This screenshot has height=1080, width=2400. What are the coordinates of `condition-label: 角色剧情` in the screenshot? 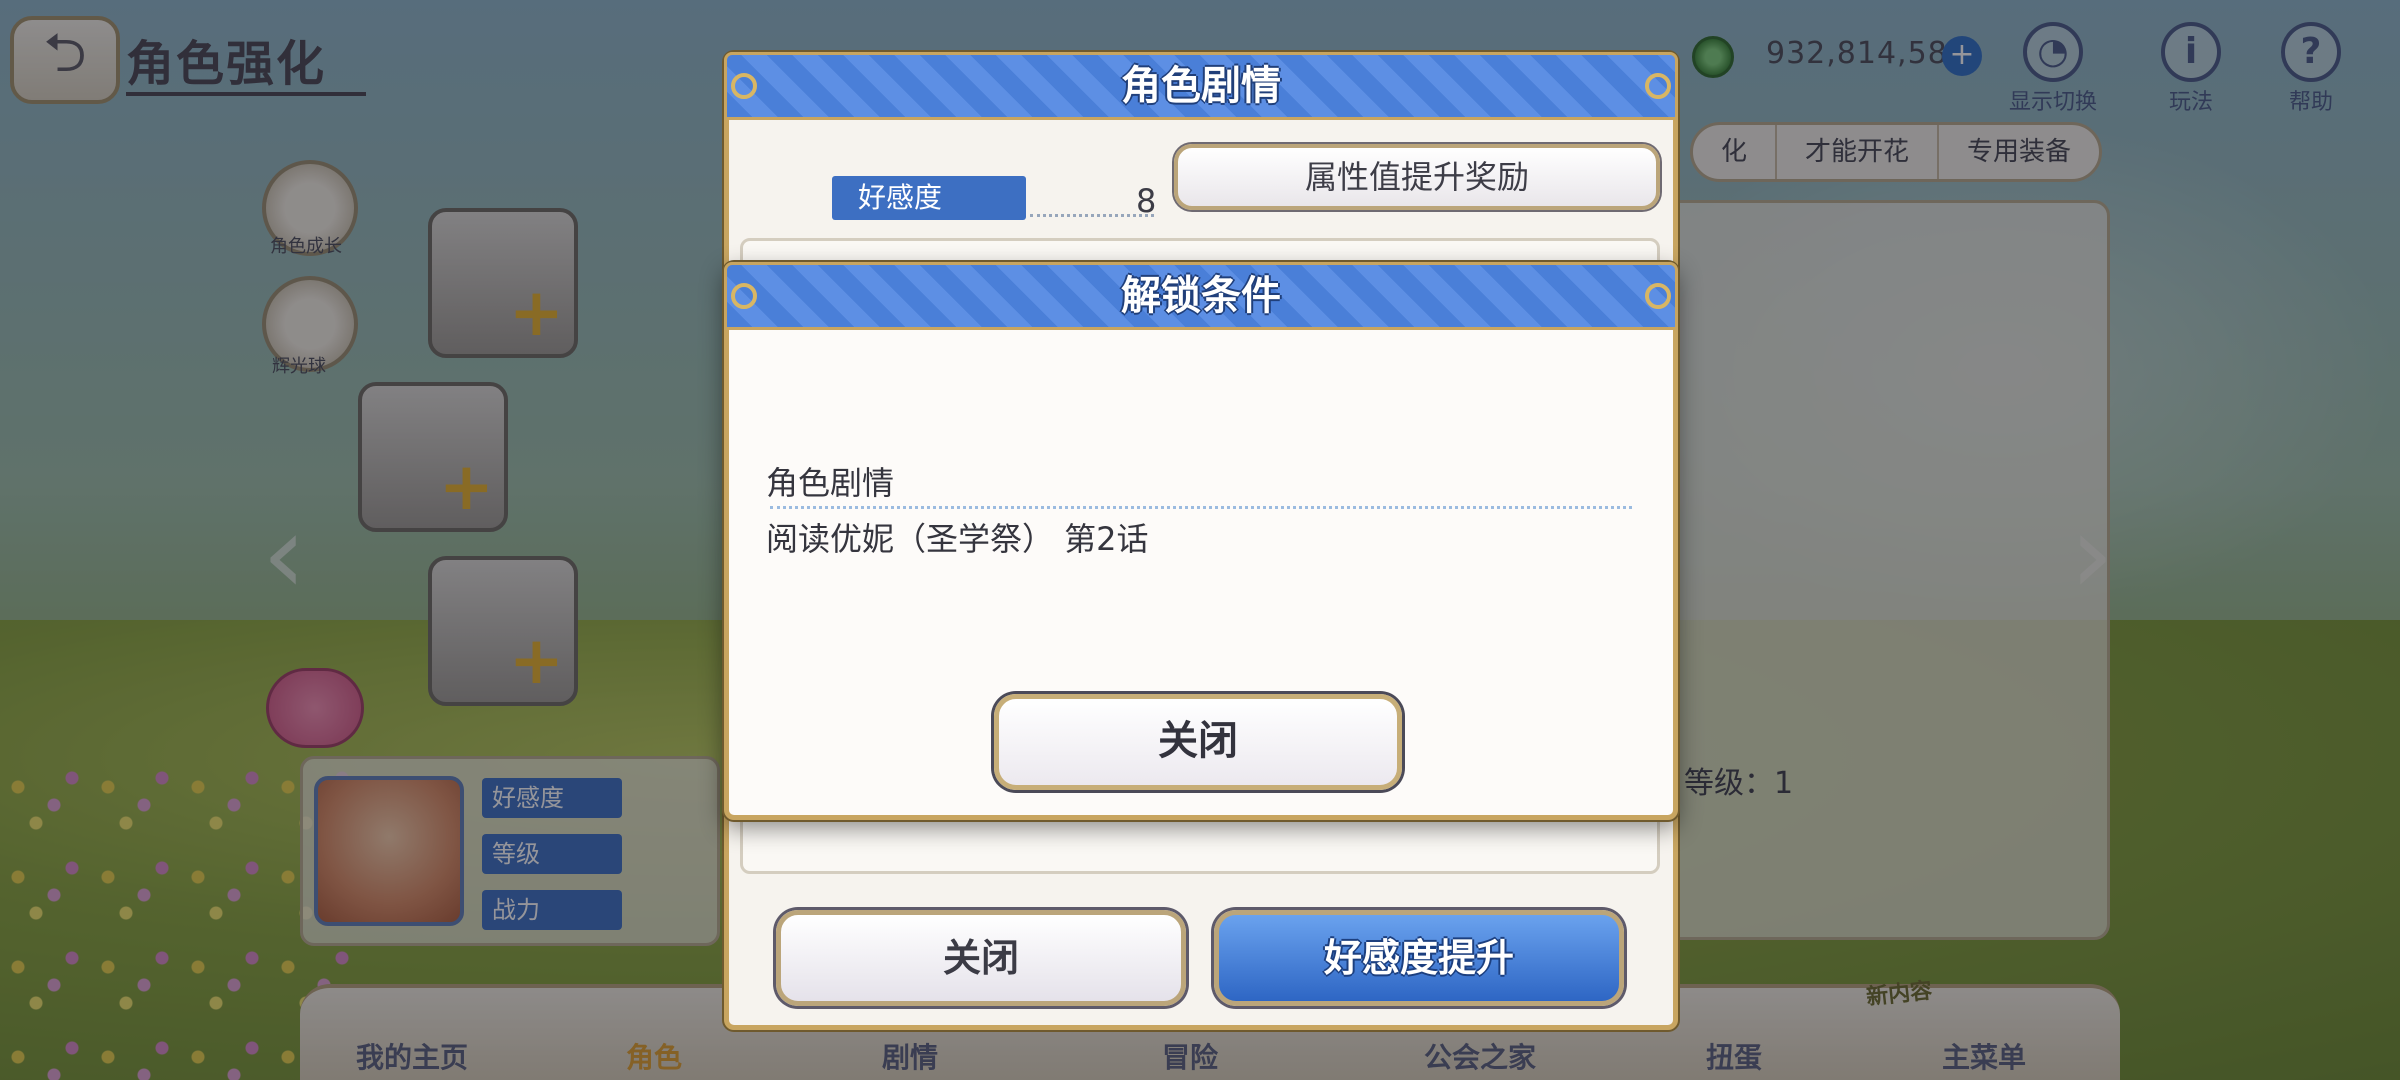 It's located at (830, 483).